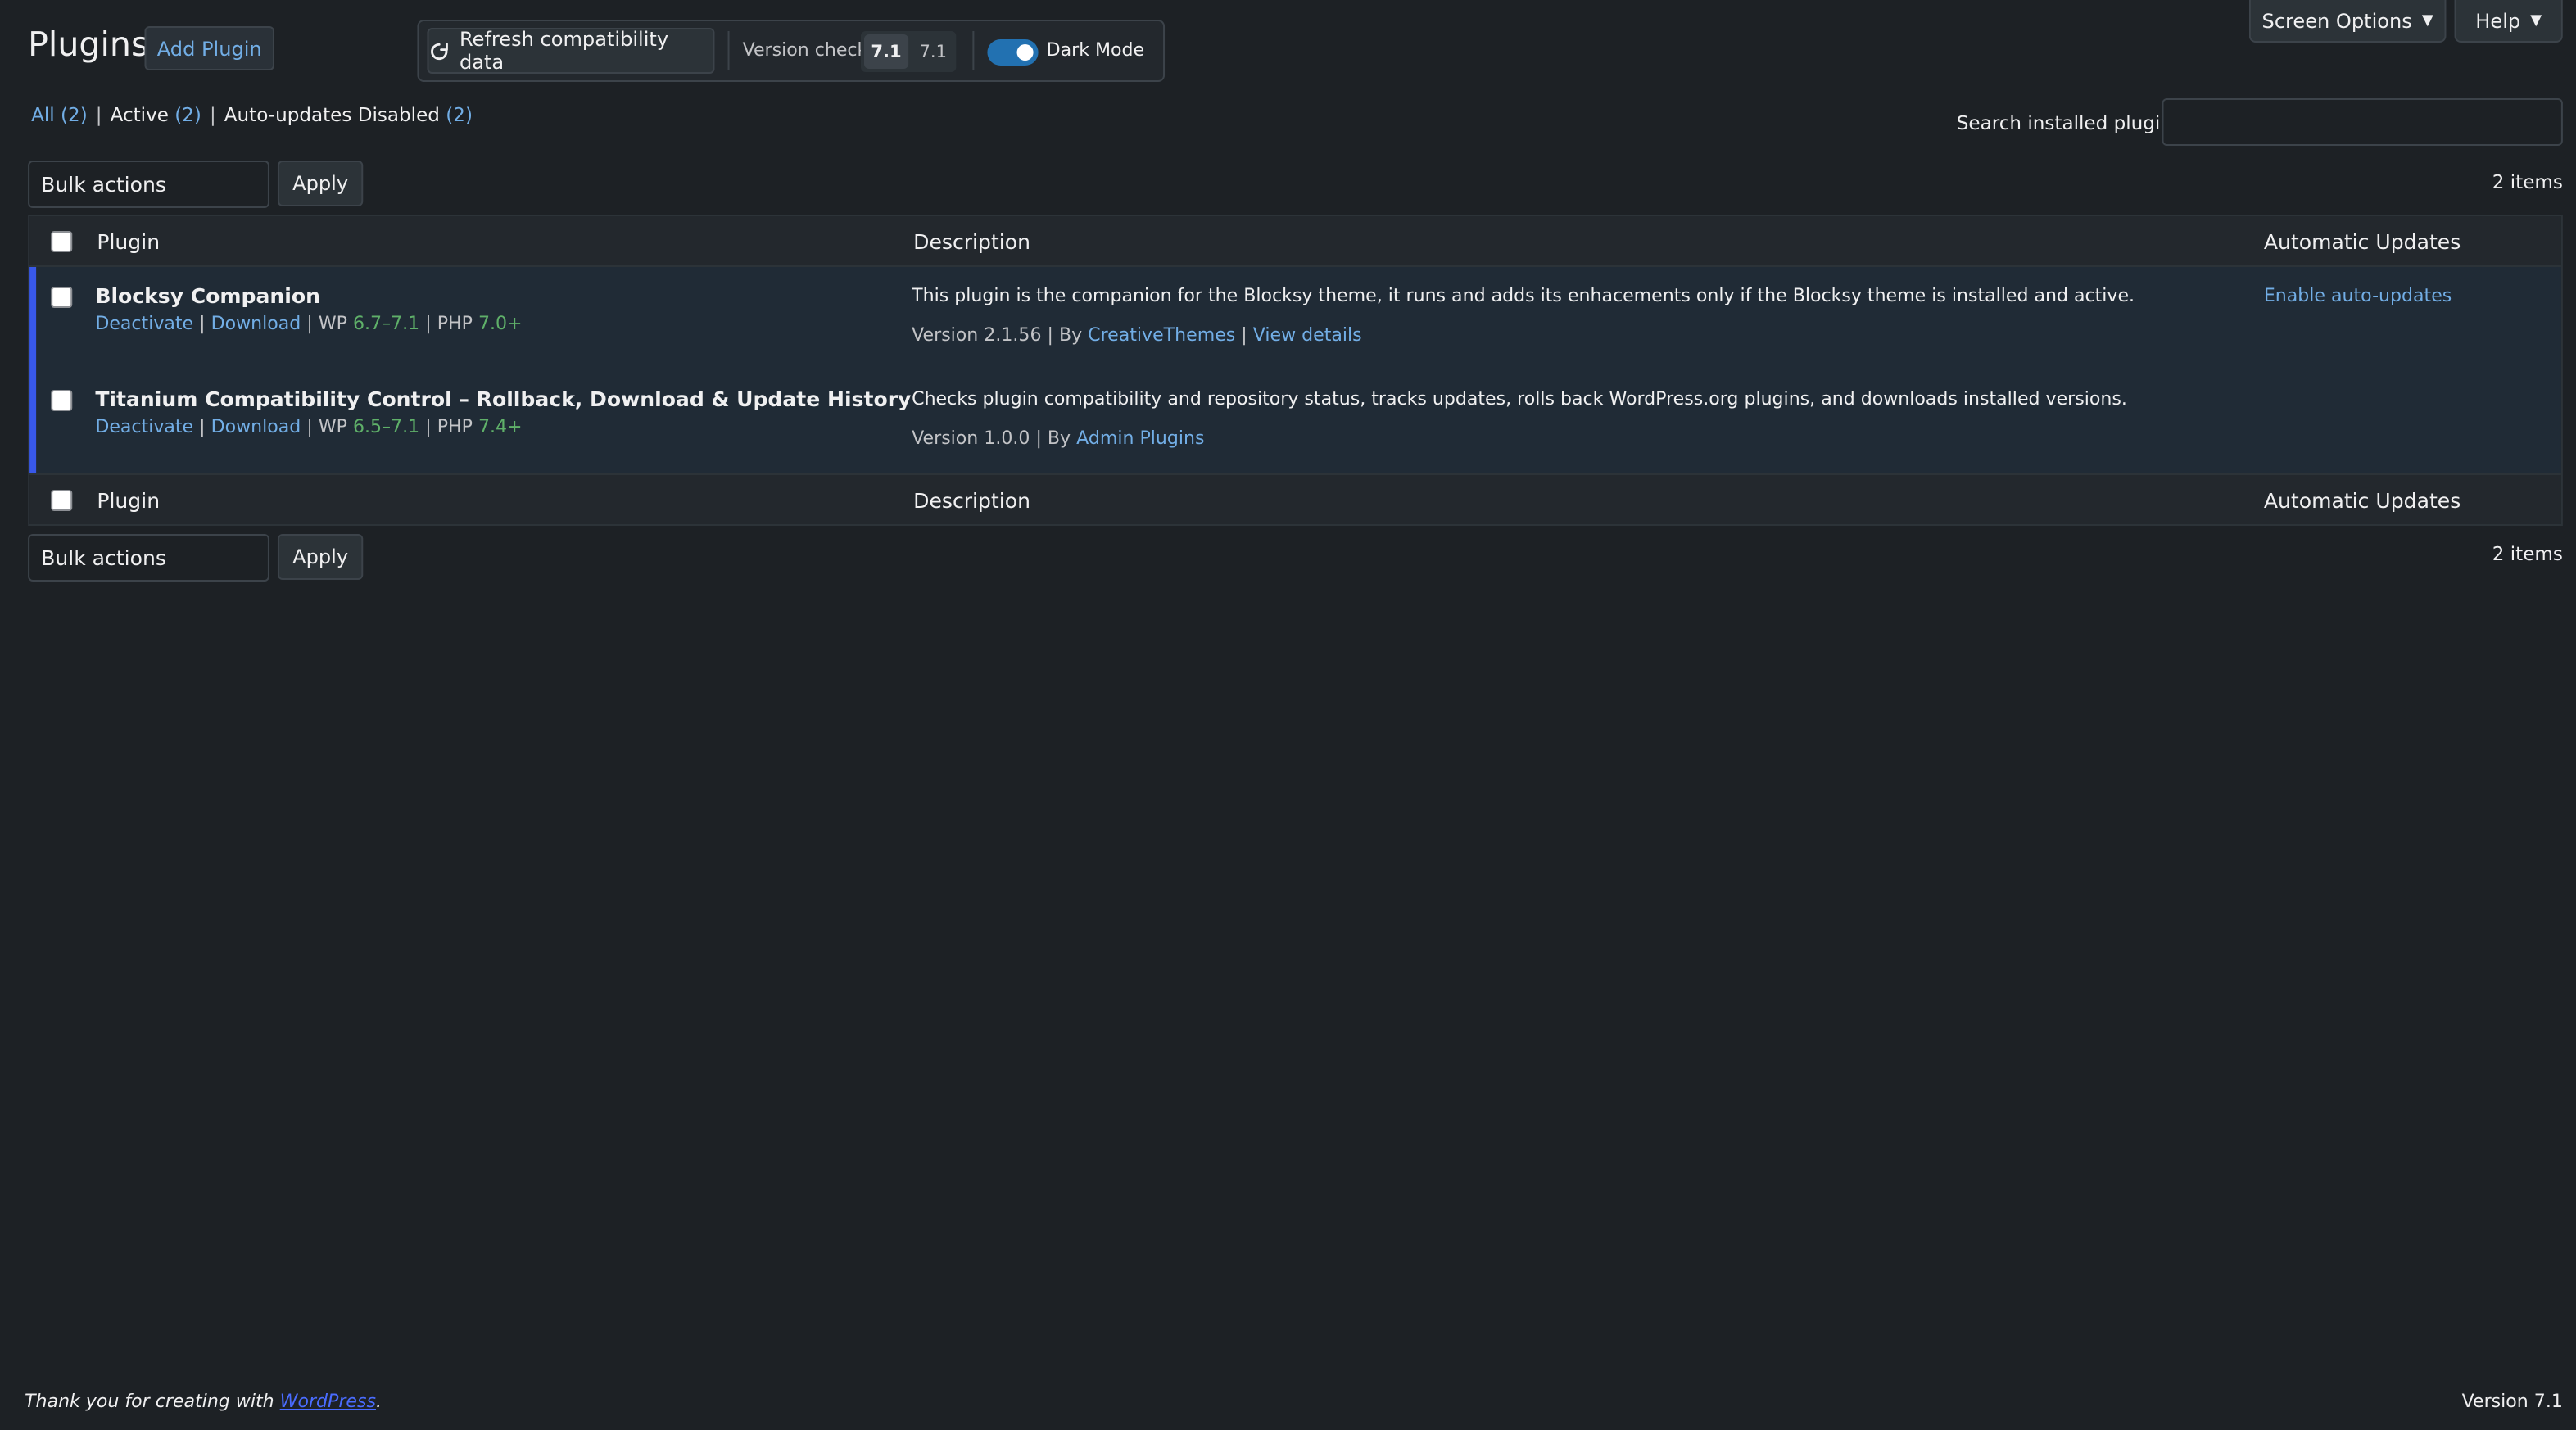  Describe the element at coordinates (43, 114) in the screenshot. I see `filter-all-label: All` at that location.